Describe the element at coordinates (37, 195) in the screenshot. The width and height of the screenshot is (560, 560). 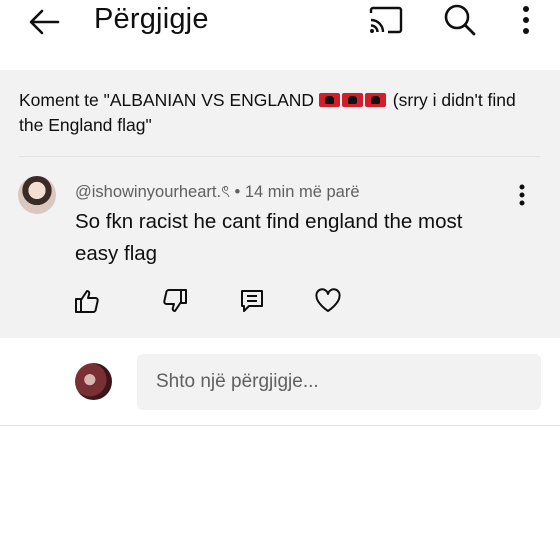
I see `commenter-avatar` at that location.